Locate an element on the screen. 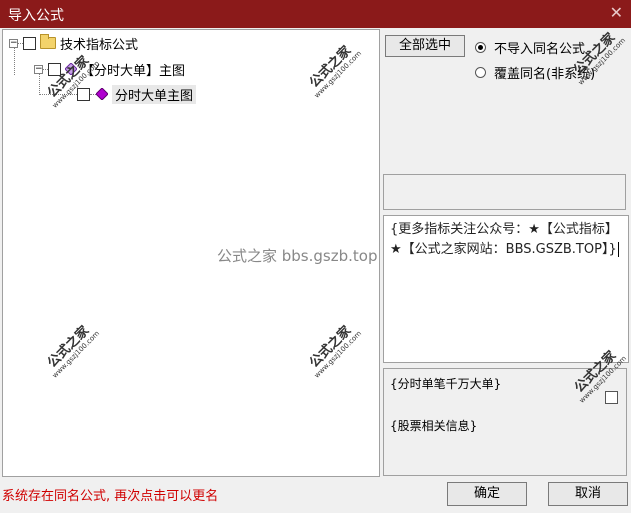 The image size is (631, 513). tree-node-root: − 技术指标公式 is located at coordinates (73, 43).